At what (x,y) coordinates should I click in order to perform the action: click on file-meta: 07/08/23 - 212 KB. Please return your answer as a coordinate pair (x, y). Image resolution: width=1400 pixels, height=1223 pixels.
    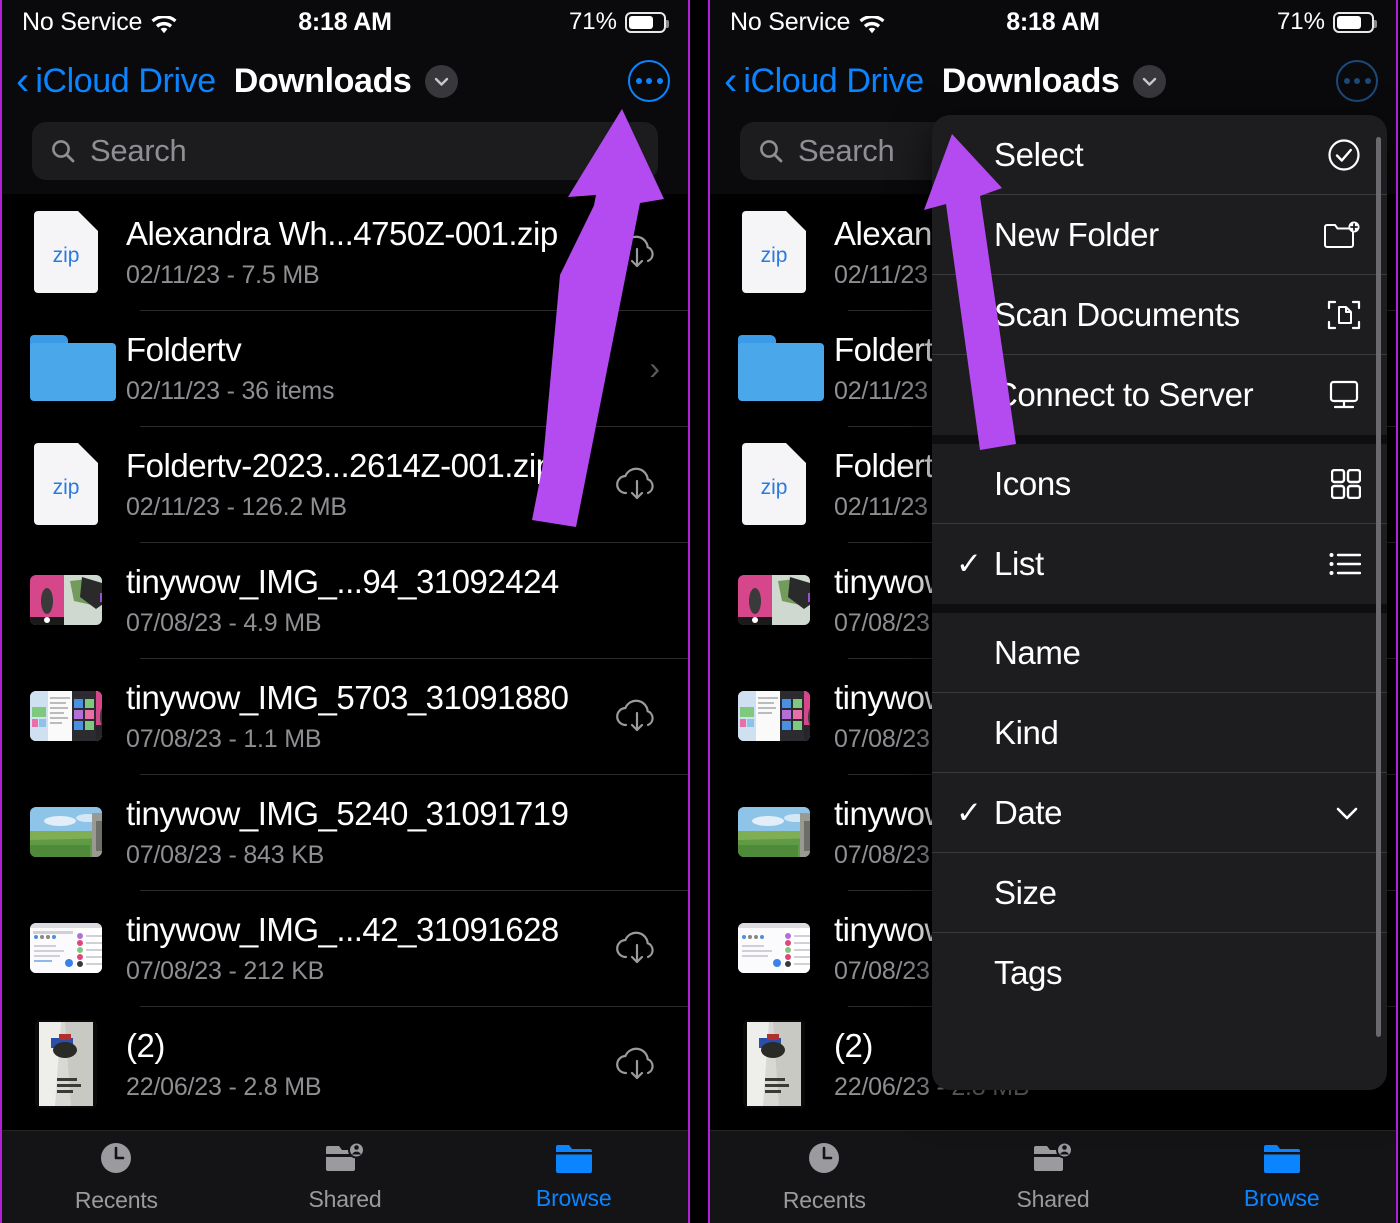
    Looking at the image, I should click on (225, 970).